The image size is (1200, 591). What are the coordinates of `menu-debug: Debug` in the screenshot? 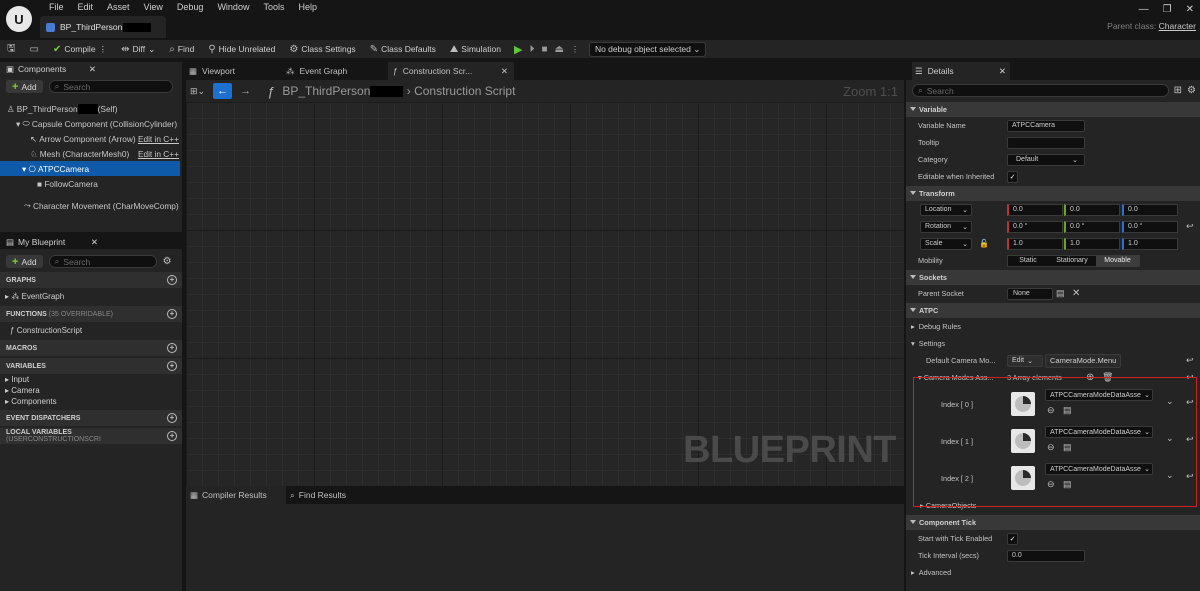 It's located at (190, 7).